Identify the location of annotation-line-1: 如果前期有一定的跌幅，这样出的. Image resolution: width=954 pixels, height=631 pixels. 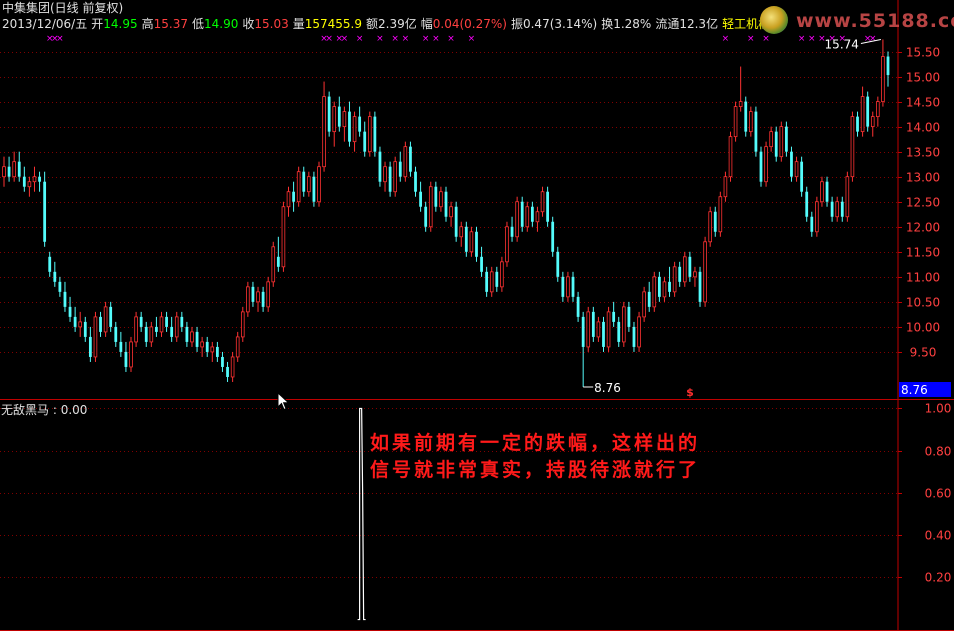
(535, 443).